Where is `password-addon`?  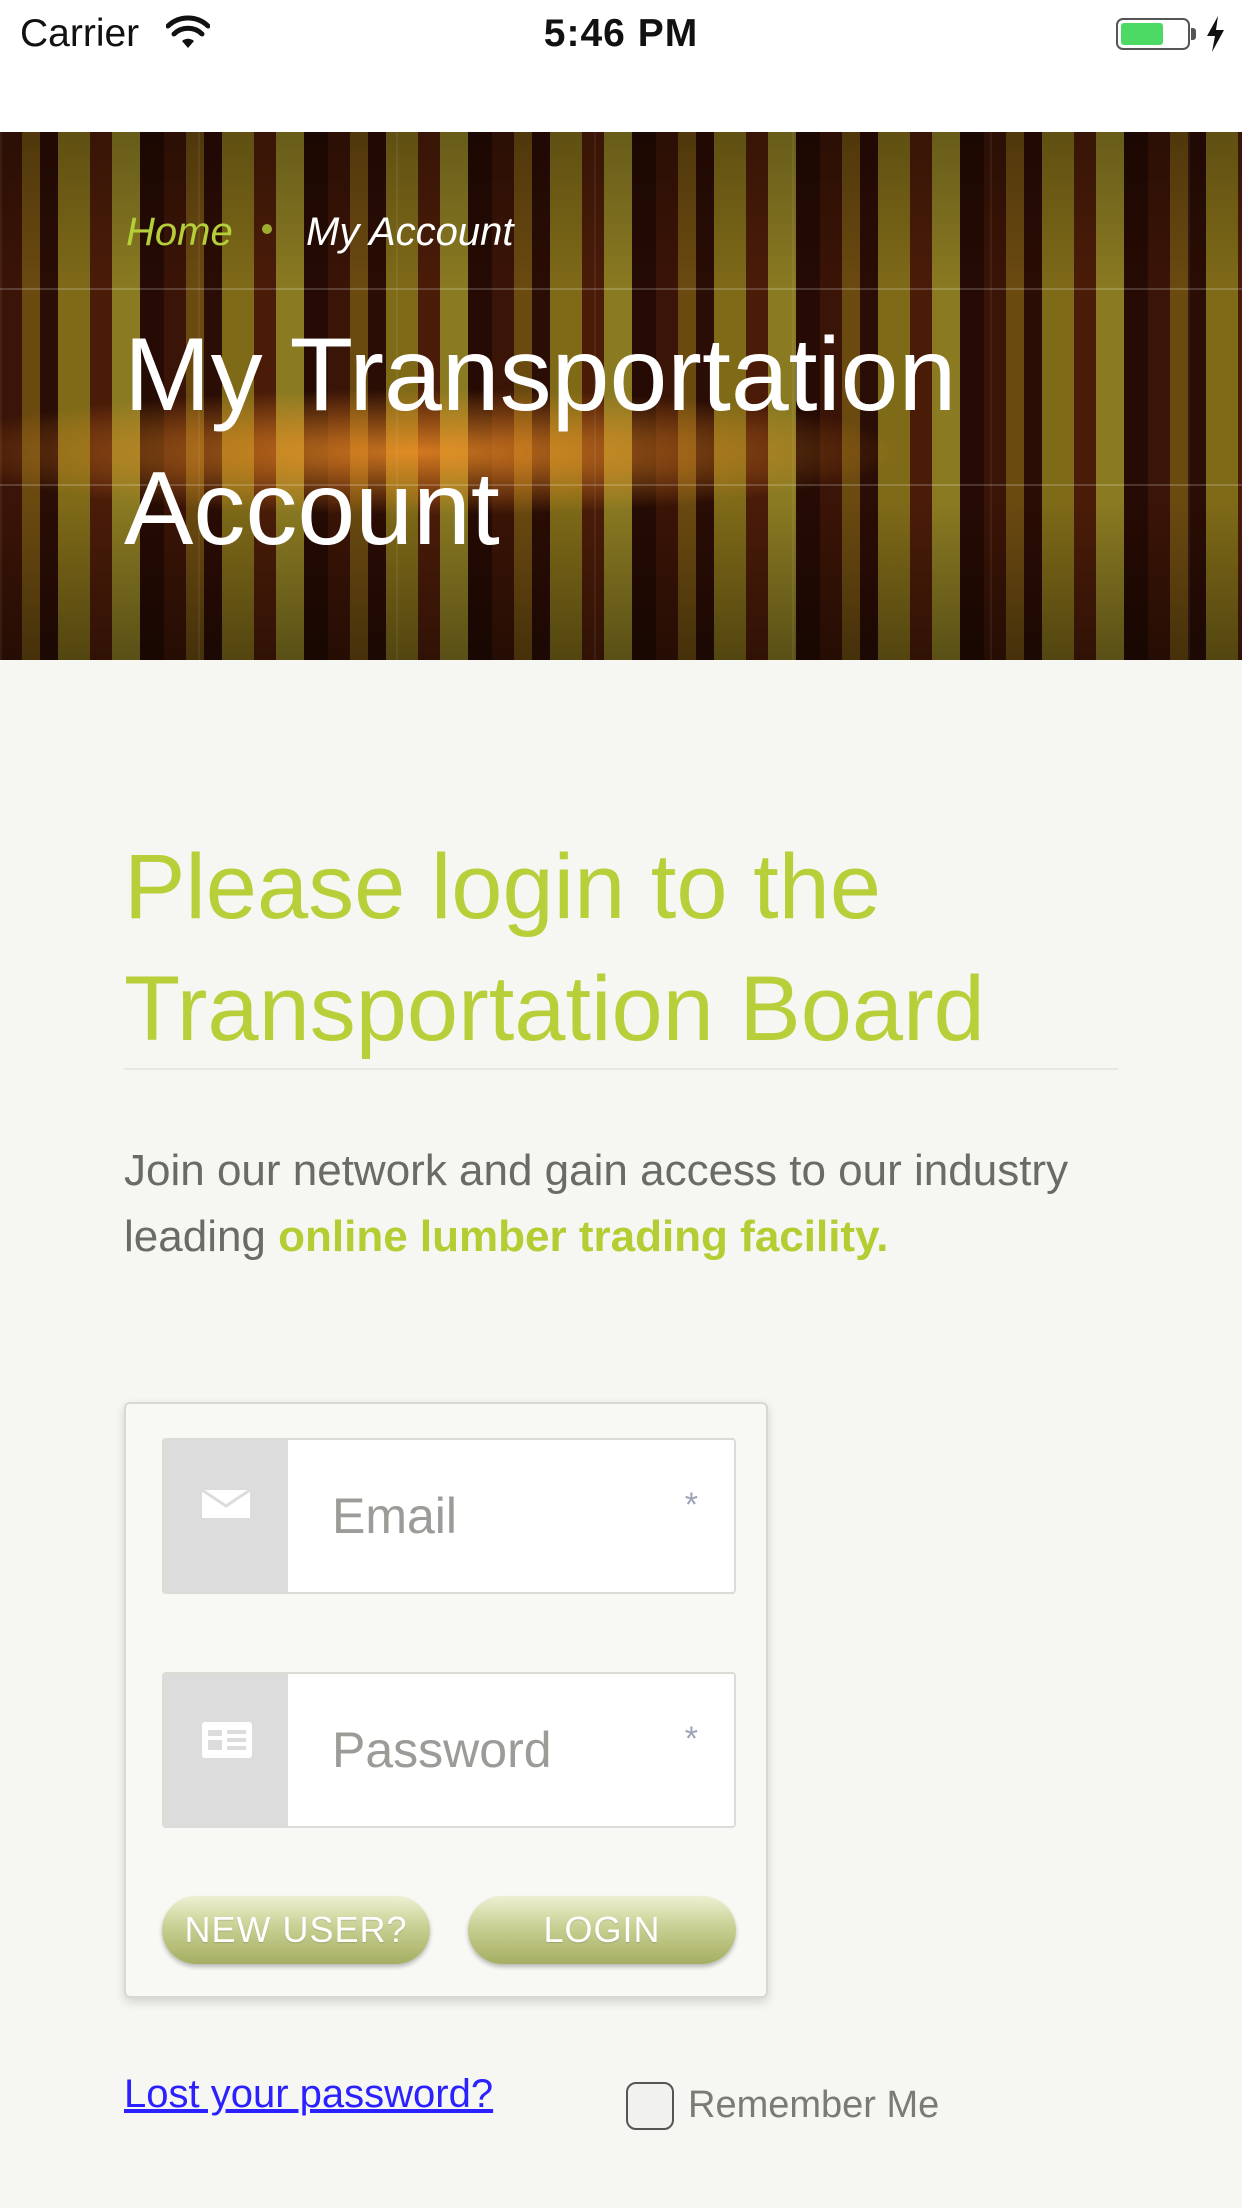 password-addon is located at coordinates (226, 1750).